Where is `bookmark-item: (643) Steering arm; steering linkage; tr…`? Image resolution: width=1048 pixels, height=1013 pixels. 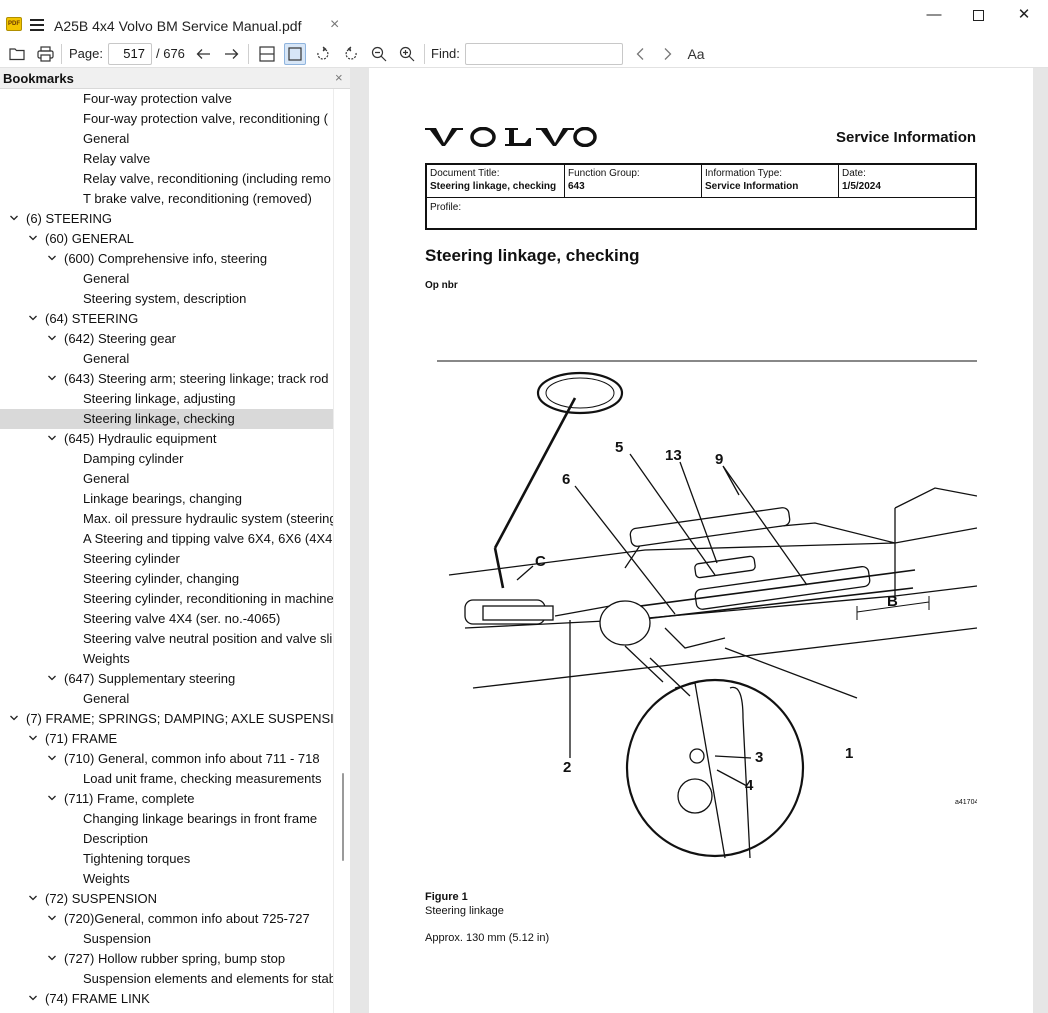 bookmark-item: (643) Steering arm; steering linkage; tr… is located at coordinates (166, 379).